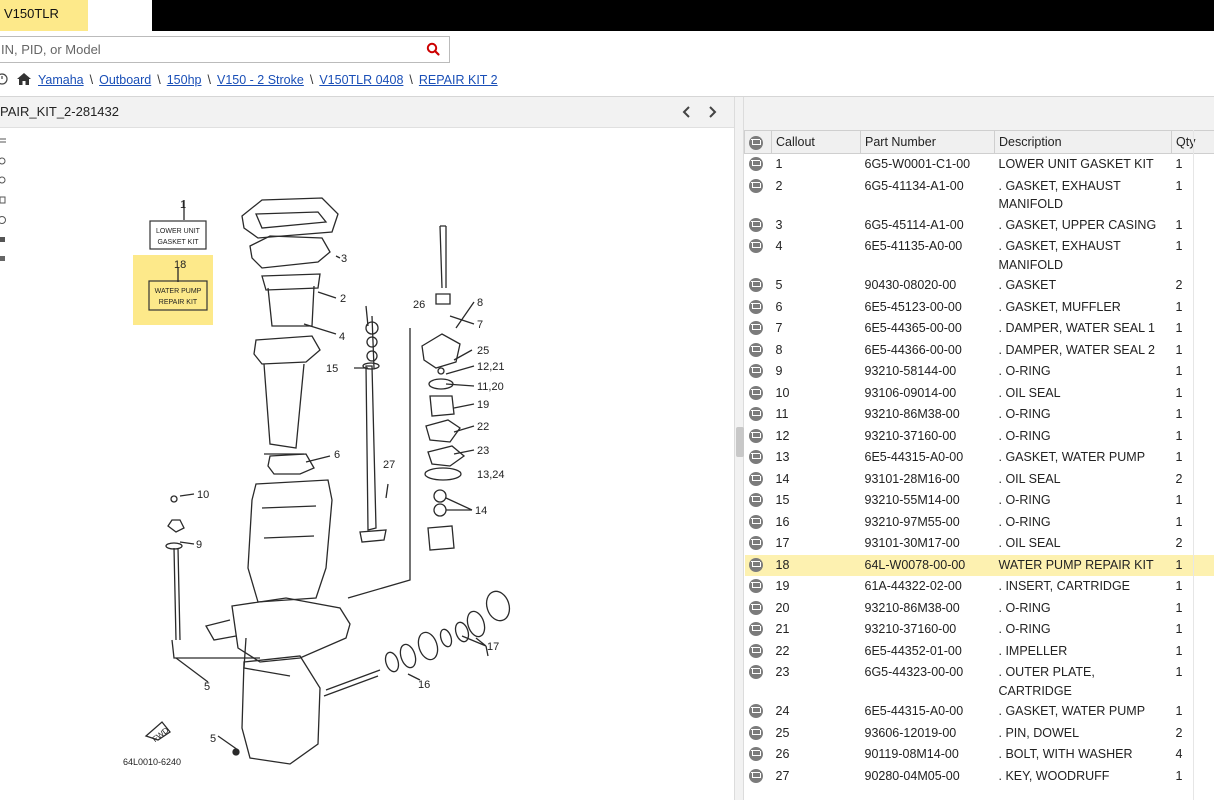 This screenshot has height=800, width=1214. What do you see at coordinates (480, 303) in the screenshot?
I see `callout-label: 8` at bounding box center [480, 303].